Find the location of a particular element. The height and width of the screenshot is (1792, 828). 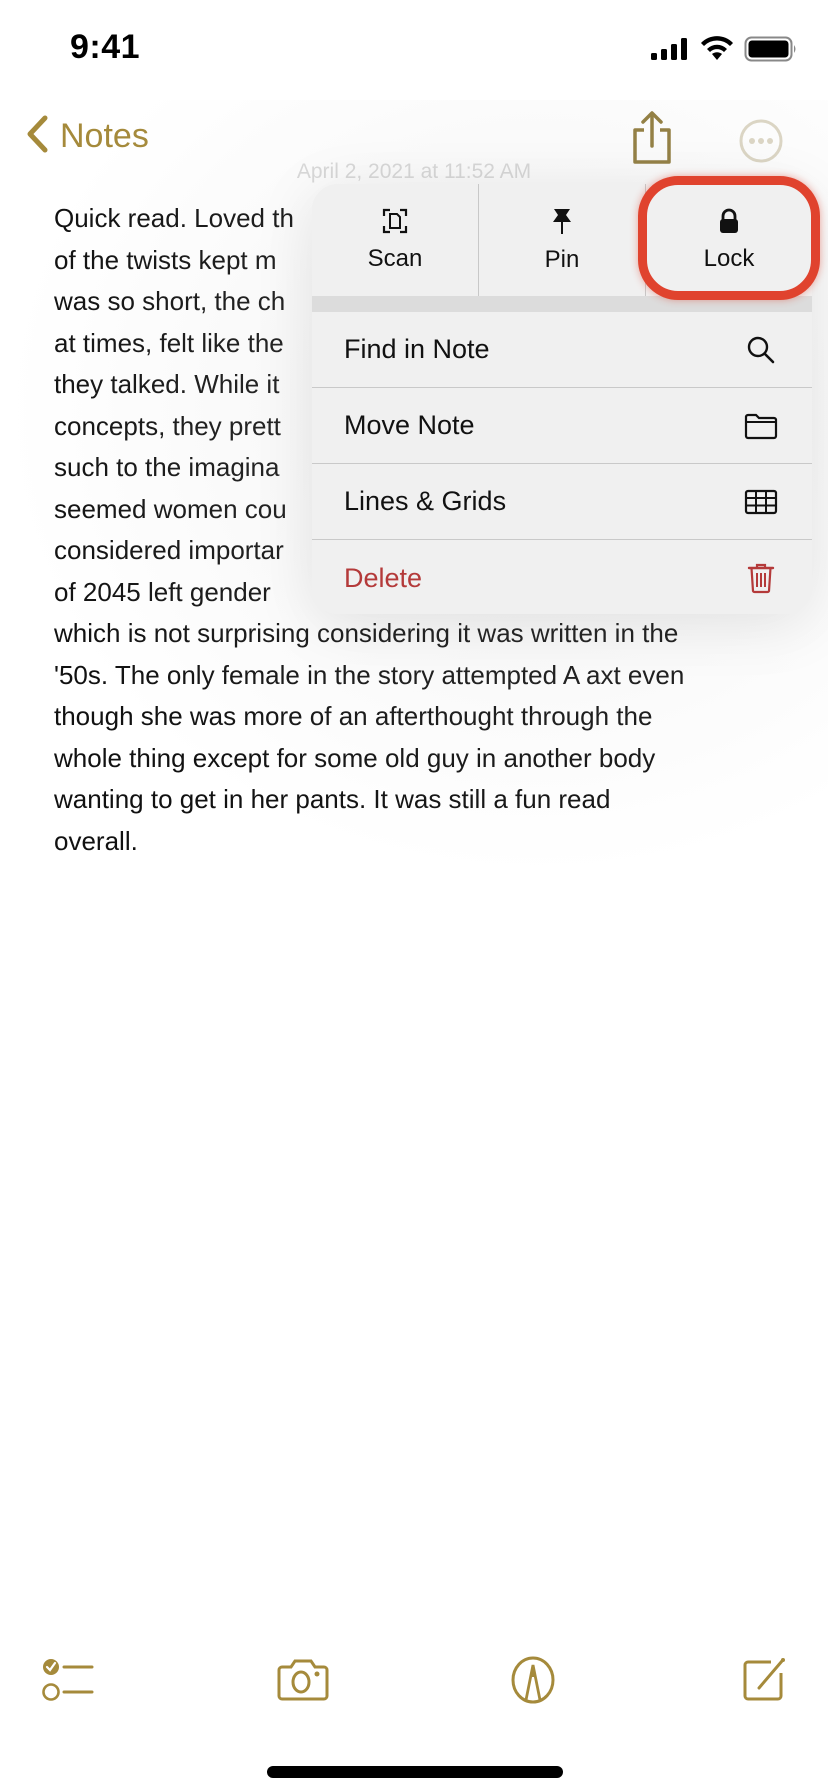

status-icons is located at coordinates (724, 51).